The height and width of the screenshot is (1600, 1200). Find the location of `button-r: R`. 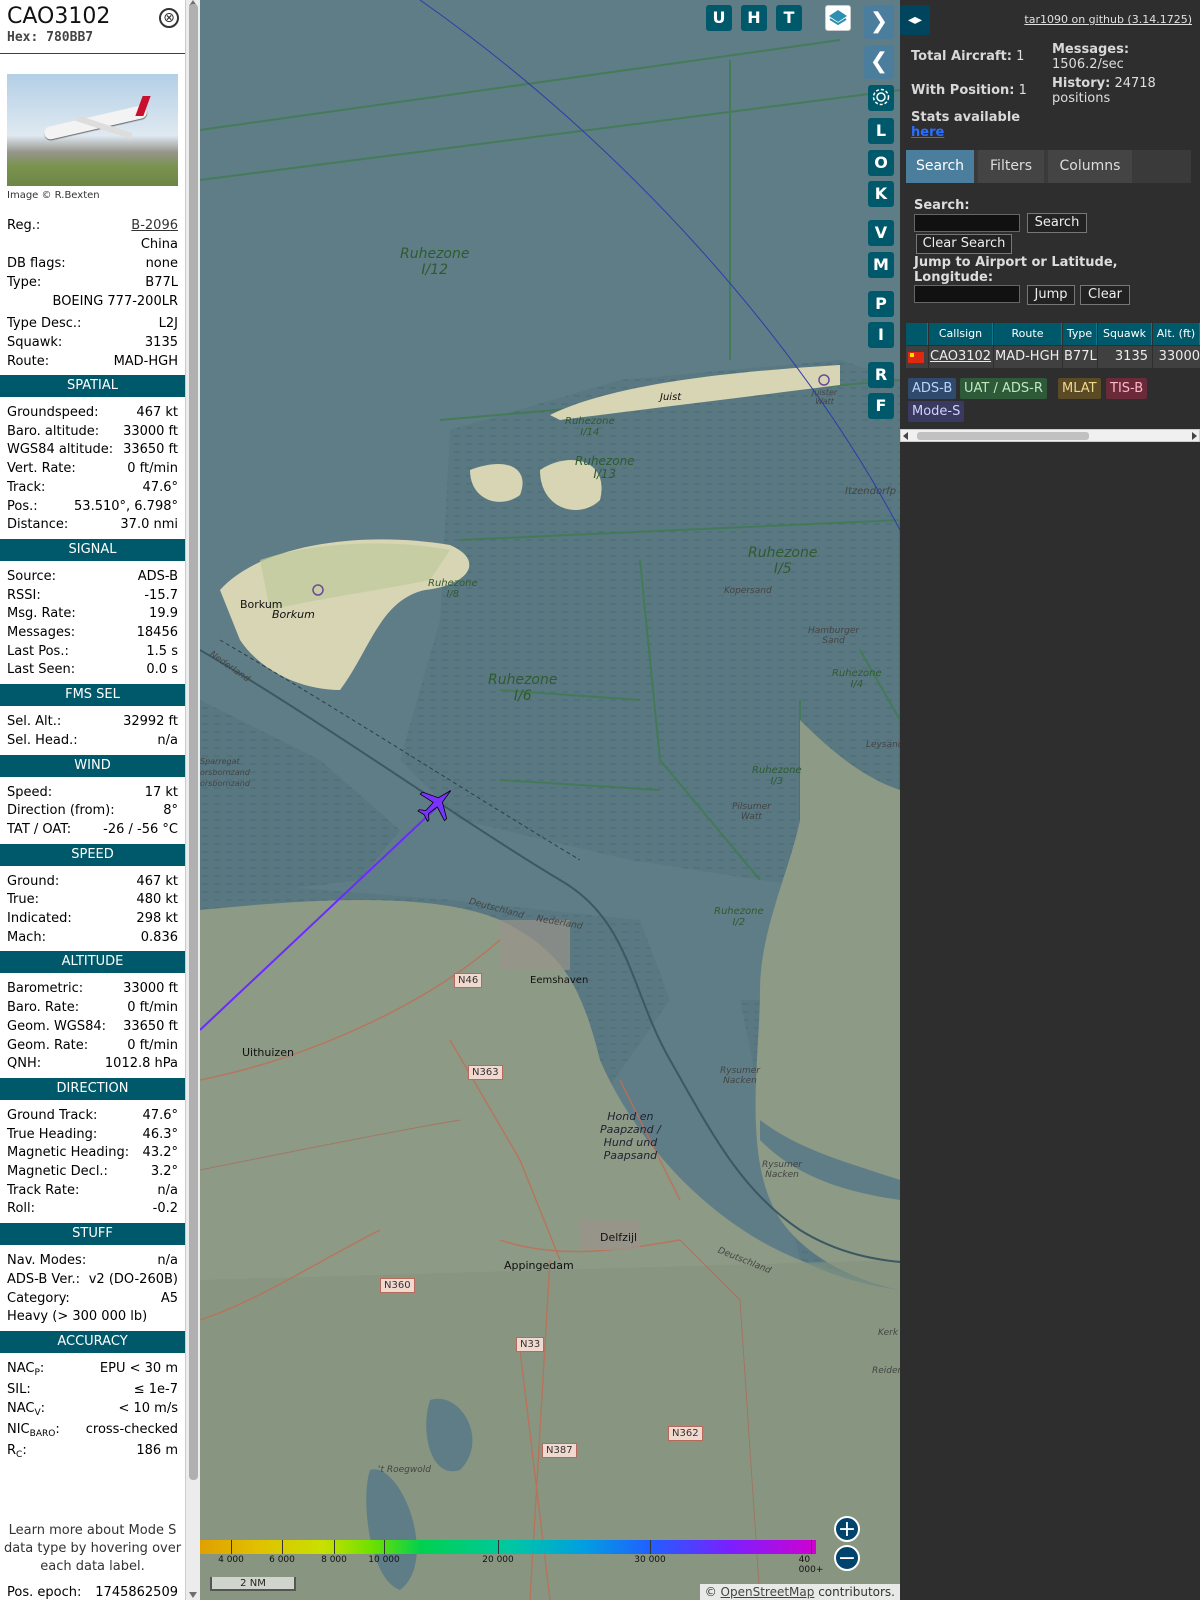

button-r: R is located at coordinates (881, 375).